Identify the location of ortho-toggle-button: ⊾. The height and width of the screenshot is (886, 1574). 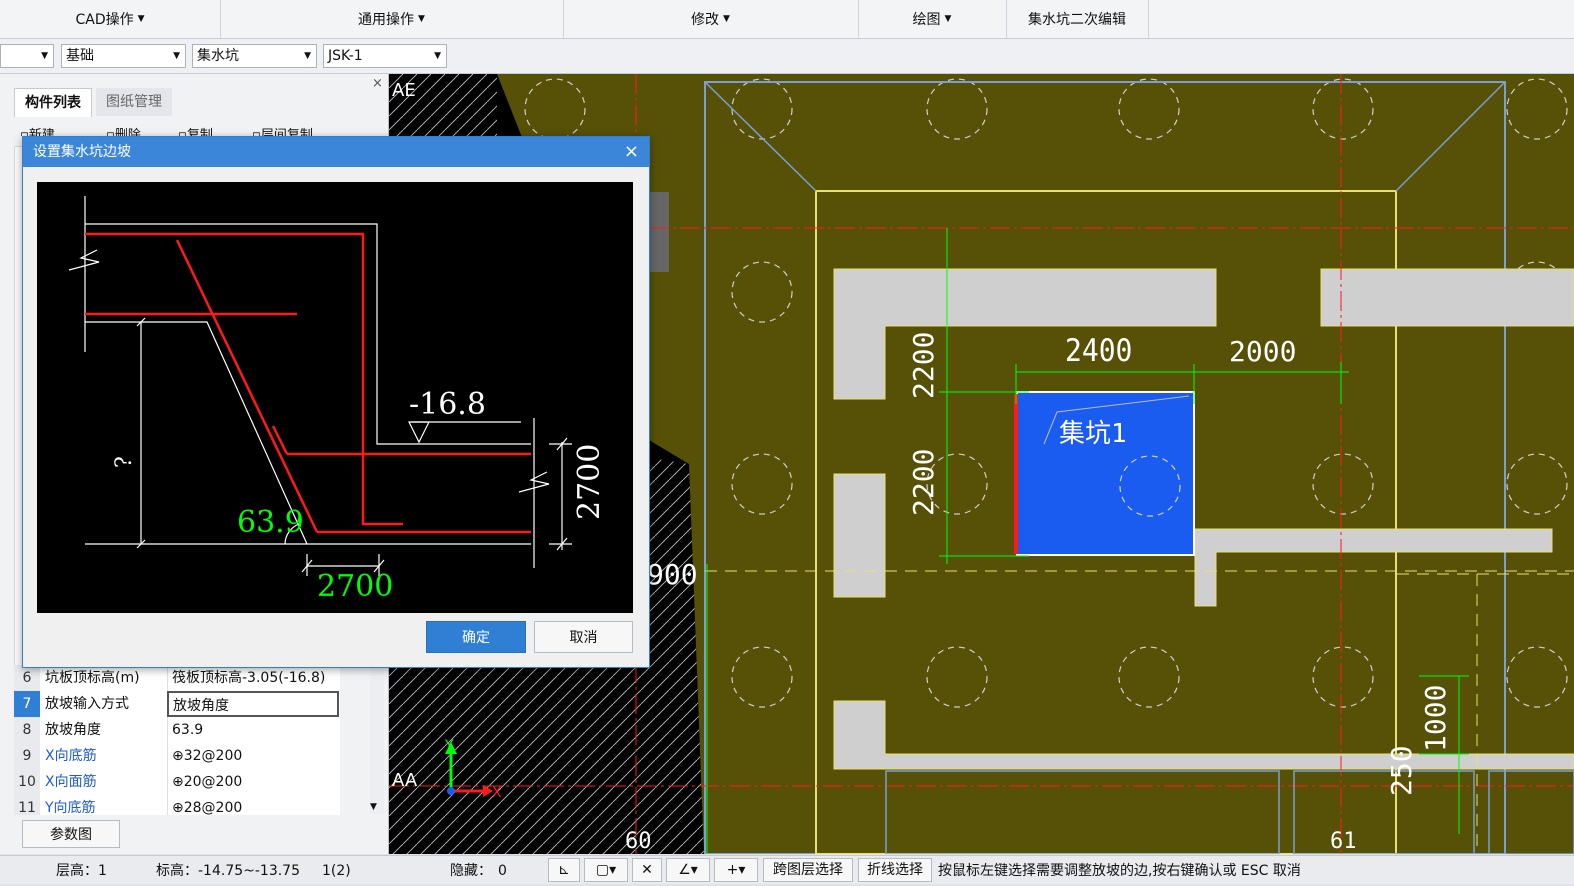
(564, 870).